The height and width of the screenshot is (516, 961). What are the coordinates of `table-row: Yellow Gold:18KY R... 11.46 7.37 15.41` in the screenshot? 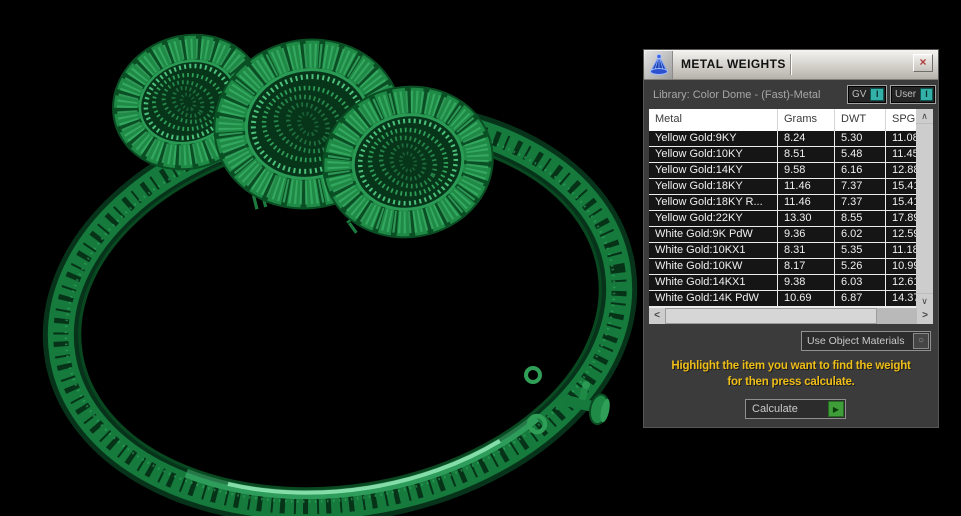 It's located at (782, 203).